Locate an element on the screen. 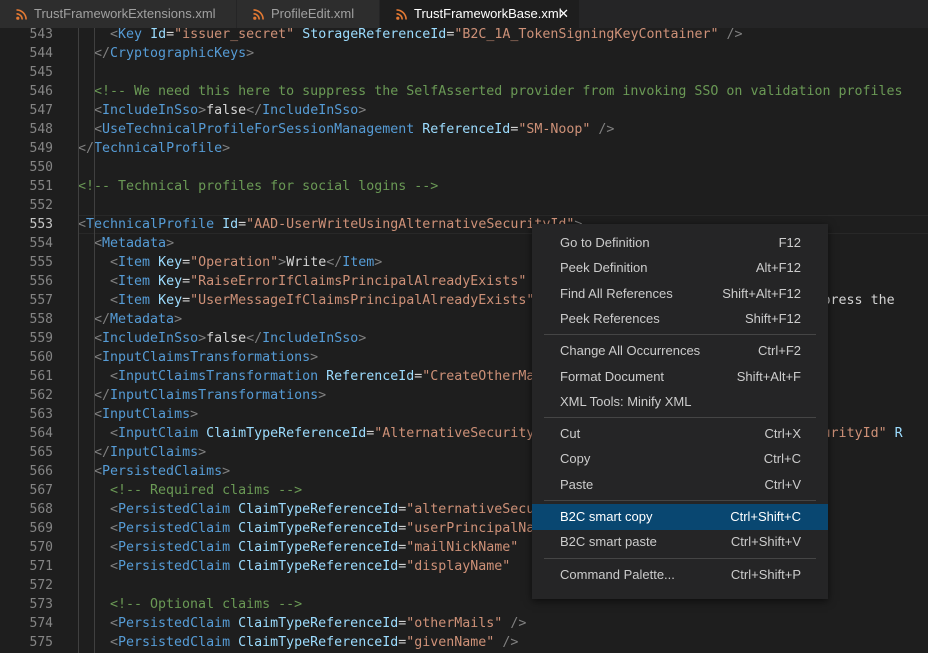  line-number: 551 is located at coordinates (41, 186).